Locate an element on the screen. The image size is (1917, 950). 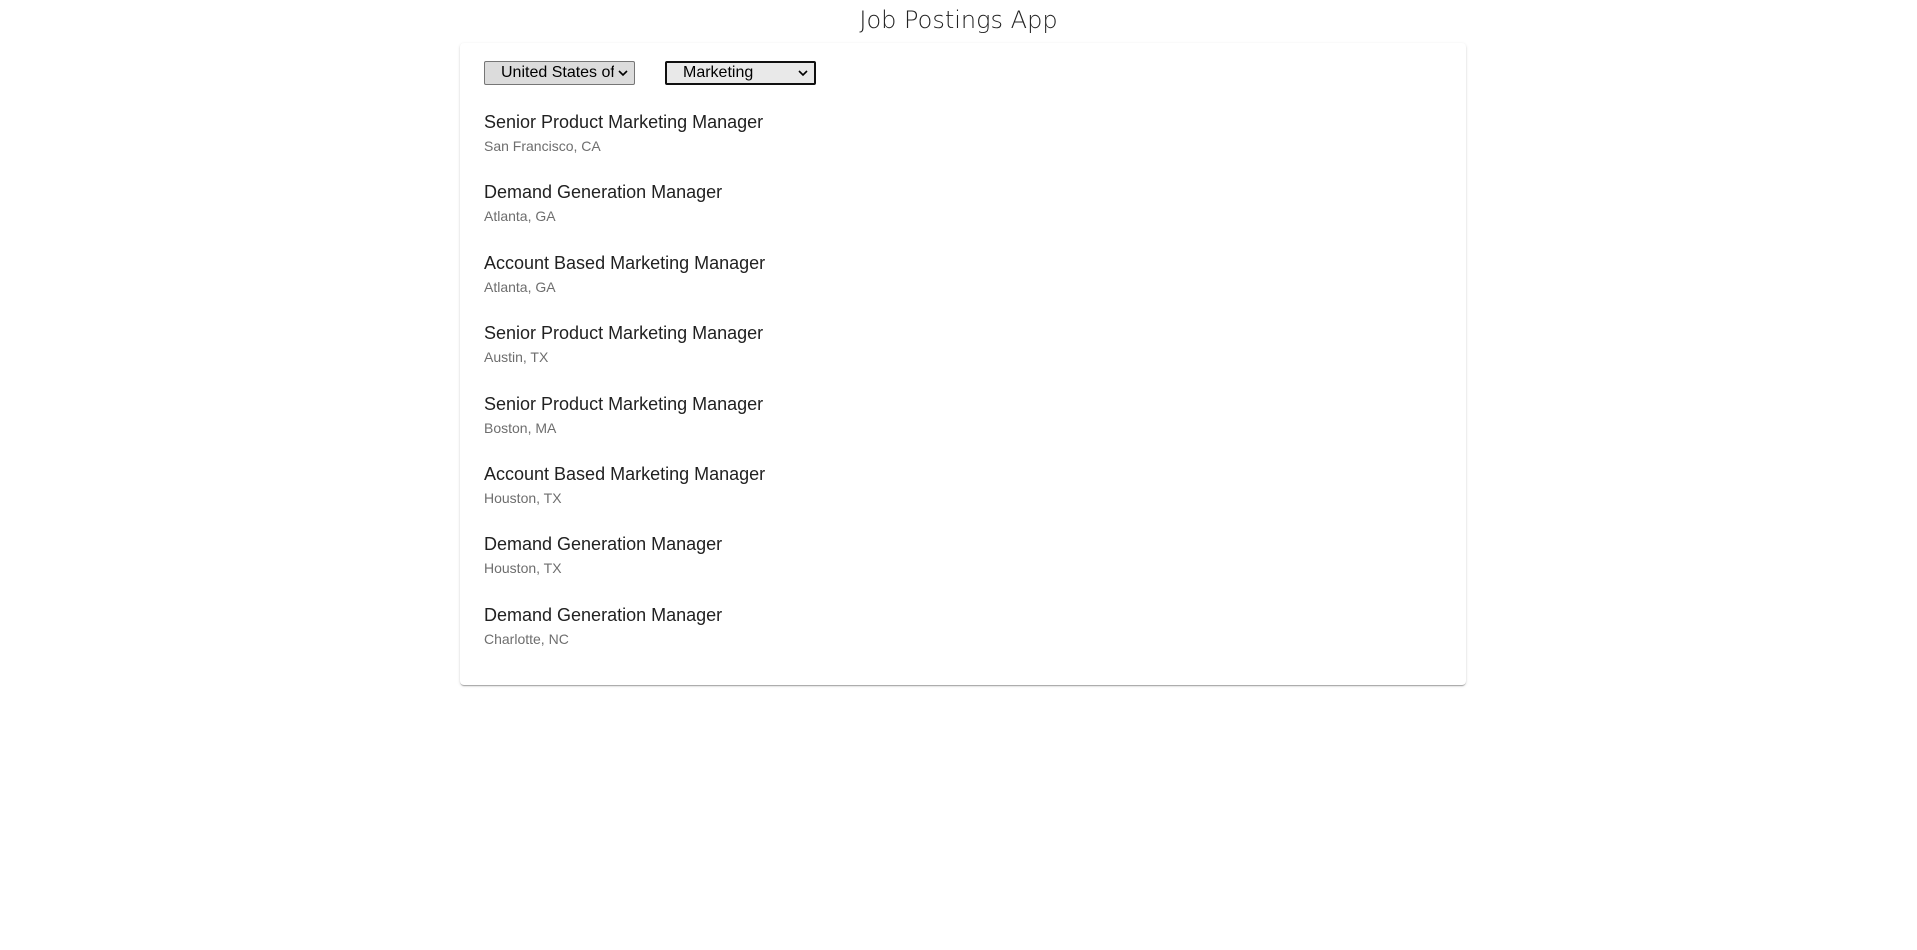
department-select-value: Marketing is located at coordinates (718, 72).